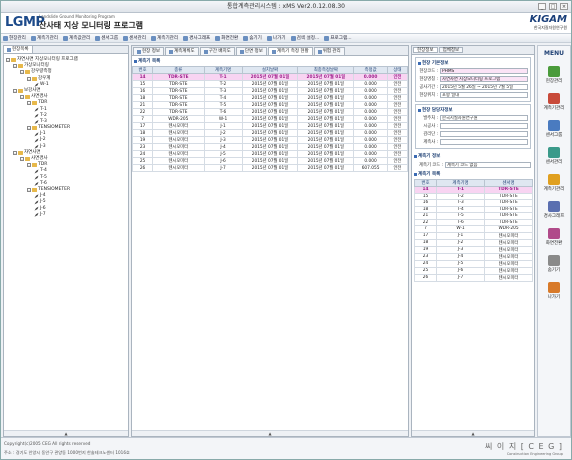 The height and width of the screenshot is (460, 572). What do you see at coordinates (554, 210) in the screenshot?
I see `side-menu-item-5: 경사그래프` at bounding box center [554, 210].